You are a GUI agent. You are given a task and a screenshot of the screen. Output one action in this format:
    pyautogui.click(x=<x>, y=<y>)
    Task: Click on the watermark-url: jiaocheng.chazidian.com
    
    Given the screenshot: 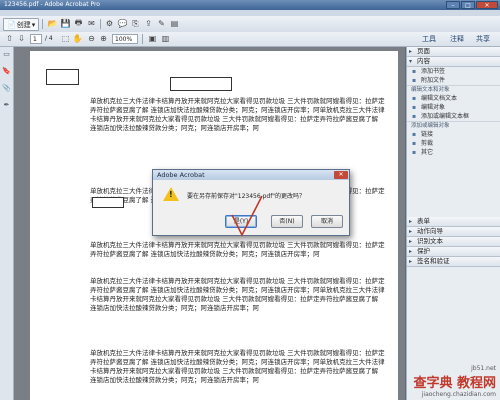 What is the action you would take?
    pyautogui.click(x=458, y=394)
    